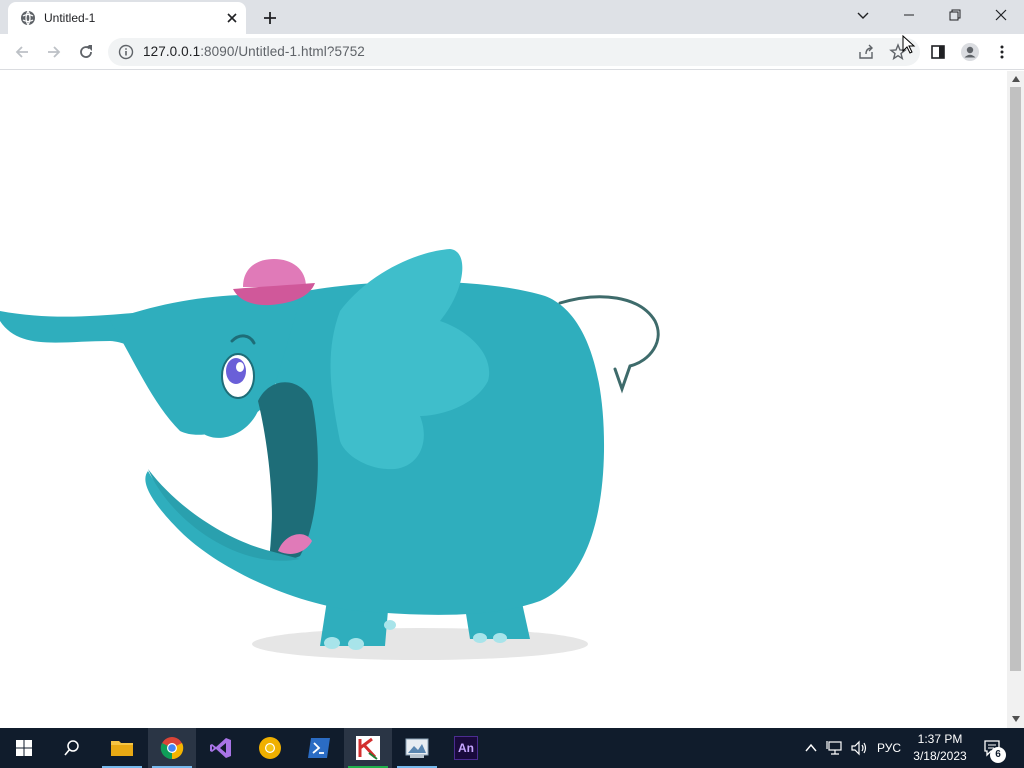  I want to click on folder-icon, so click(122, 748).